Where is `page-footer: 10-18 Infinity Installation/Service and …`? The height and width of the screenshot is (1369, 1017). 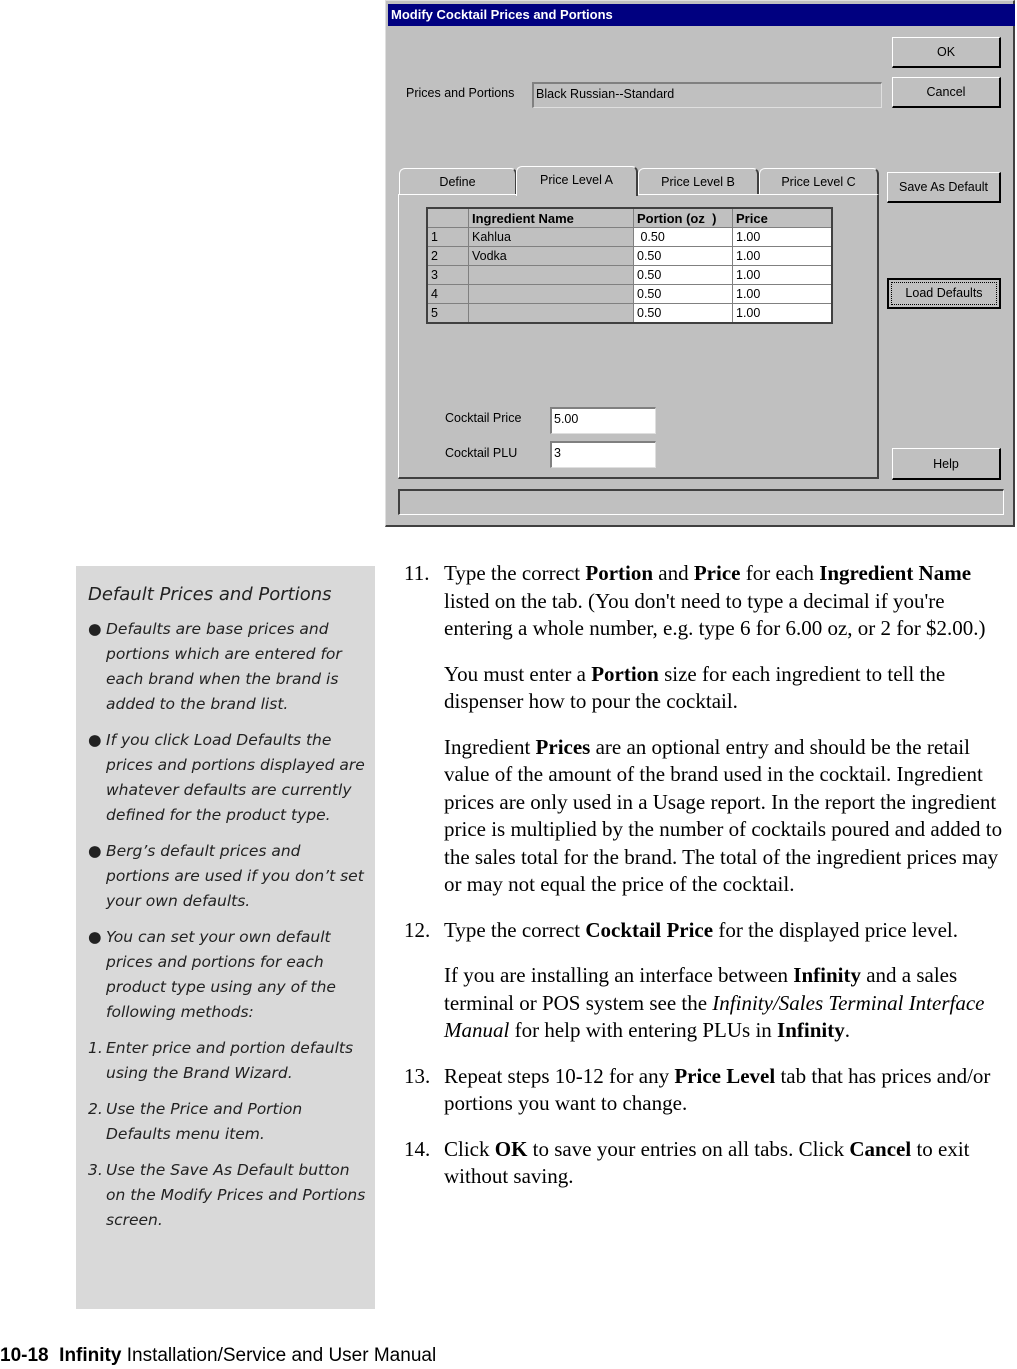
page-footer: 10-18 Infinity Installation/Service and … is located at coordinates (218, 1356).